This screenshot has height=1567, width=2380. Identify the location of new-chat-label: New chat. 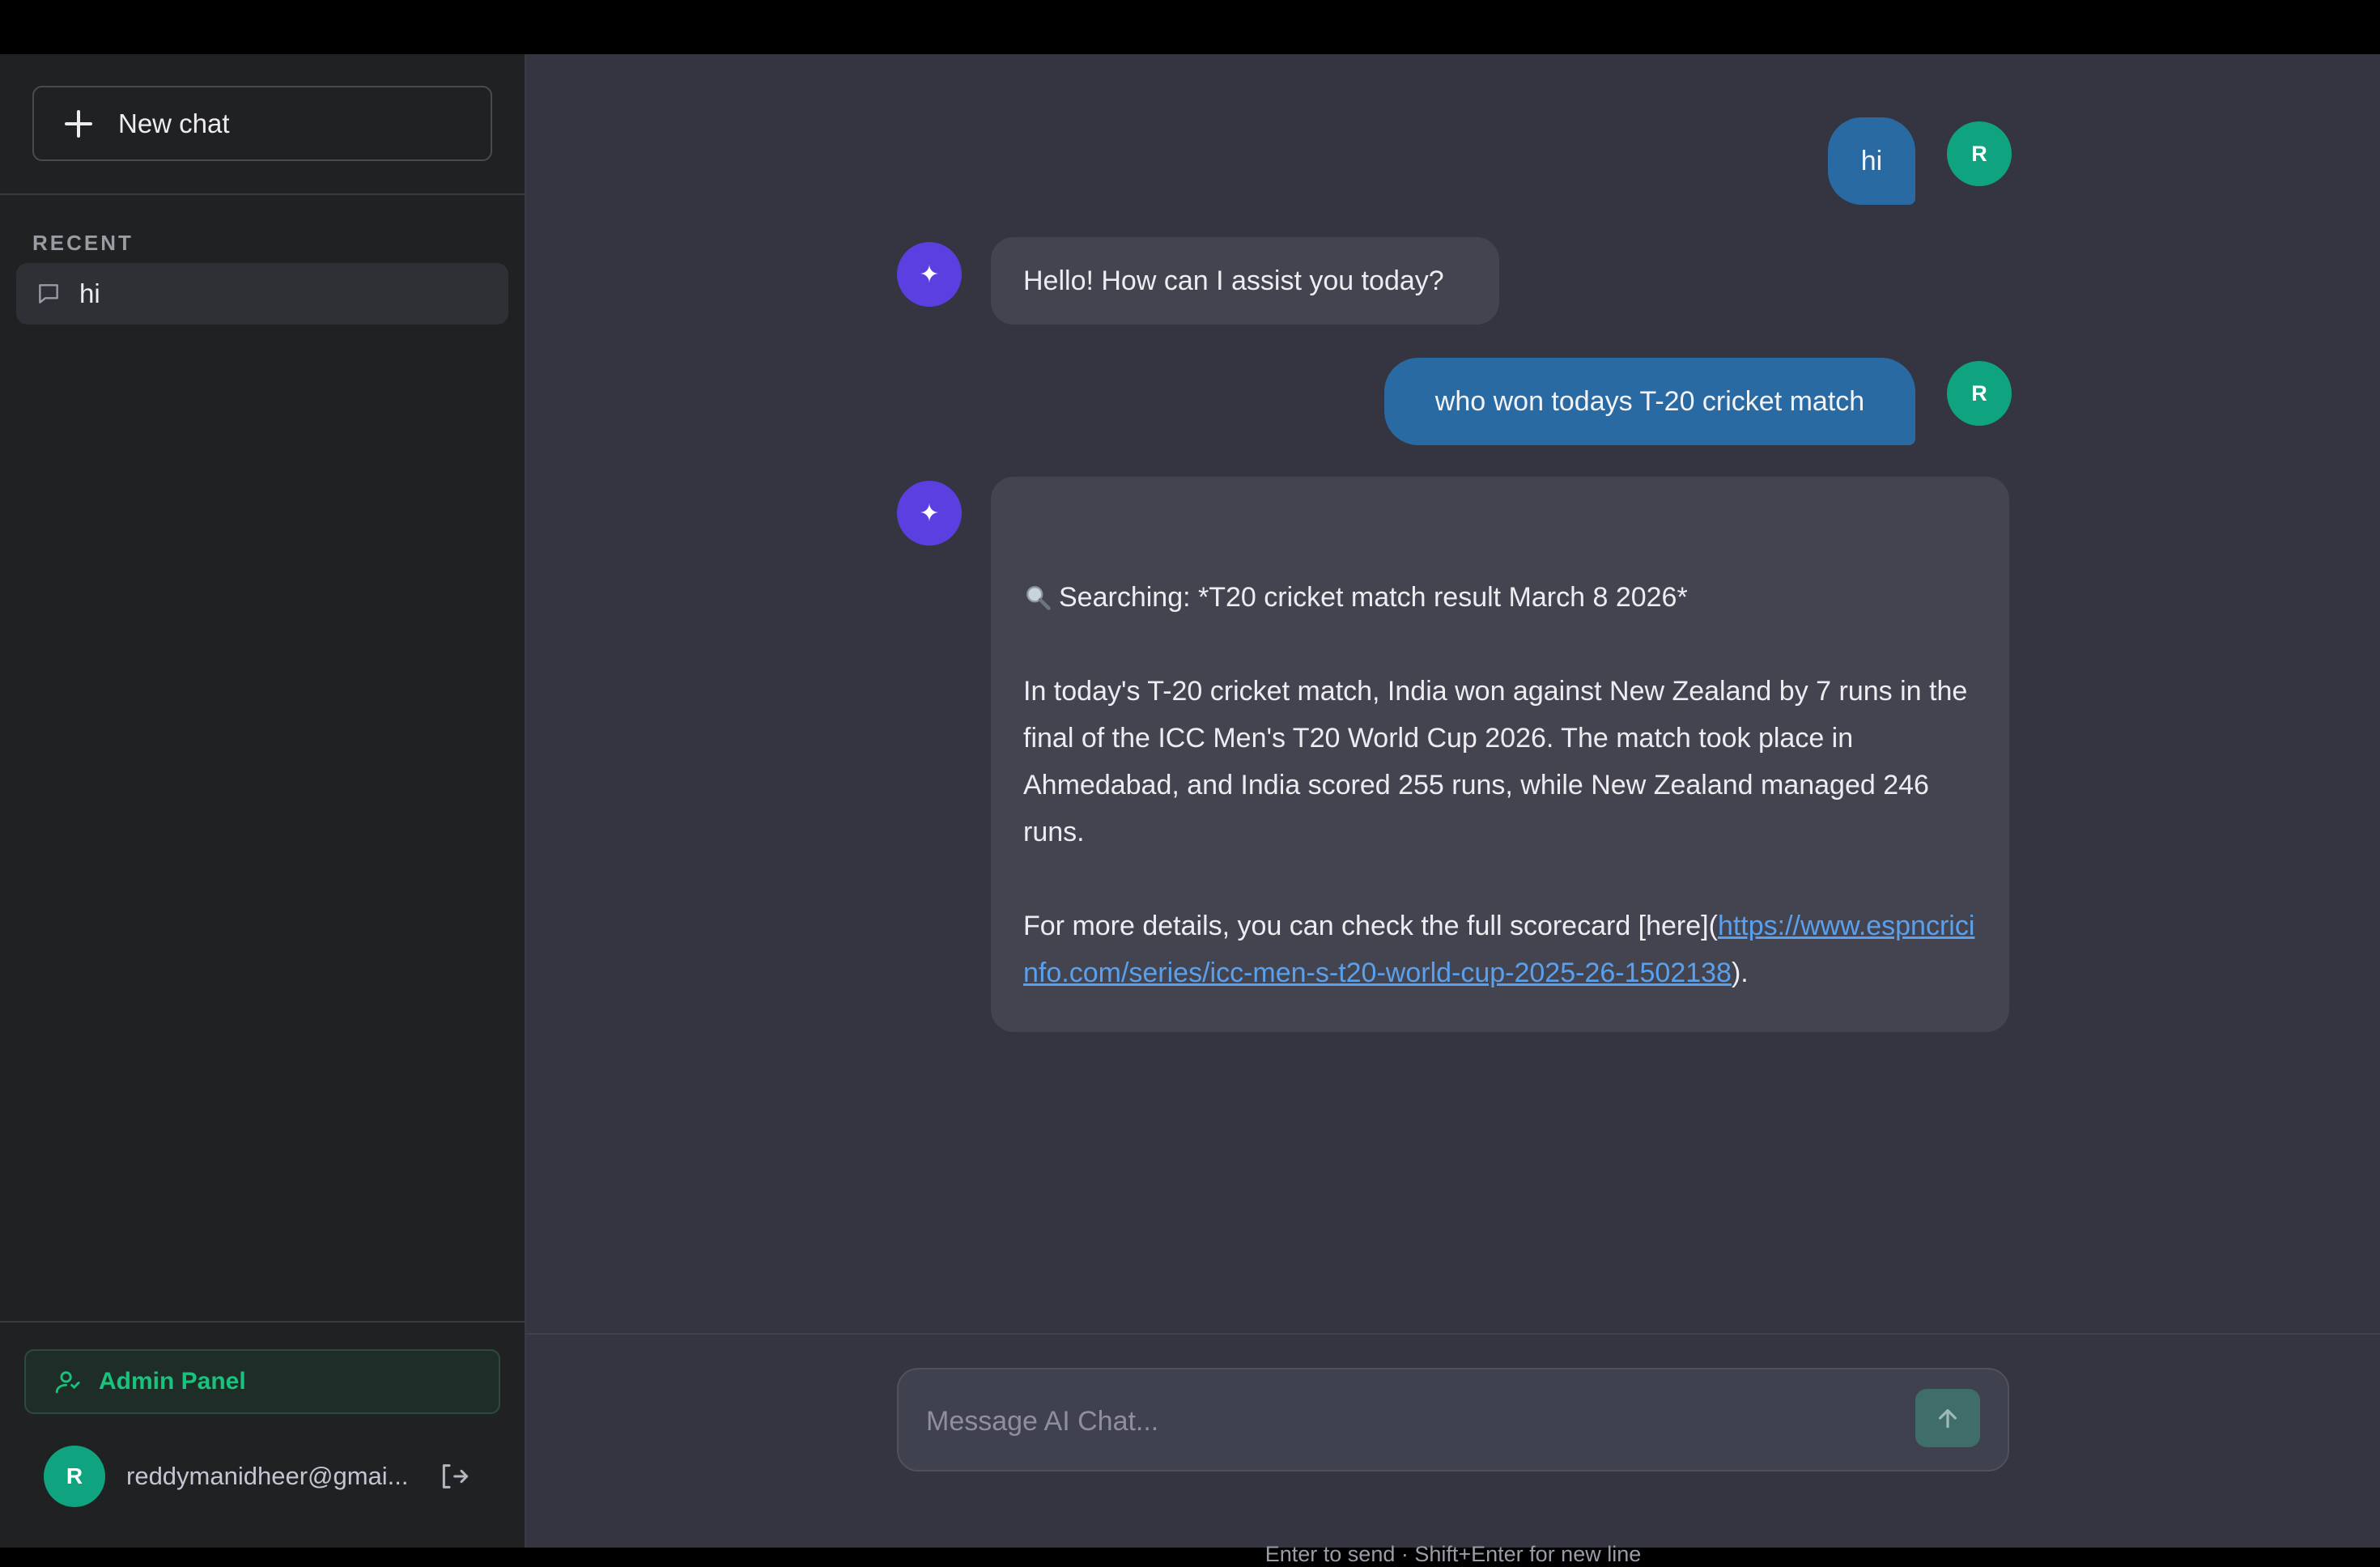
(174, 123).